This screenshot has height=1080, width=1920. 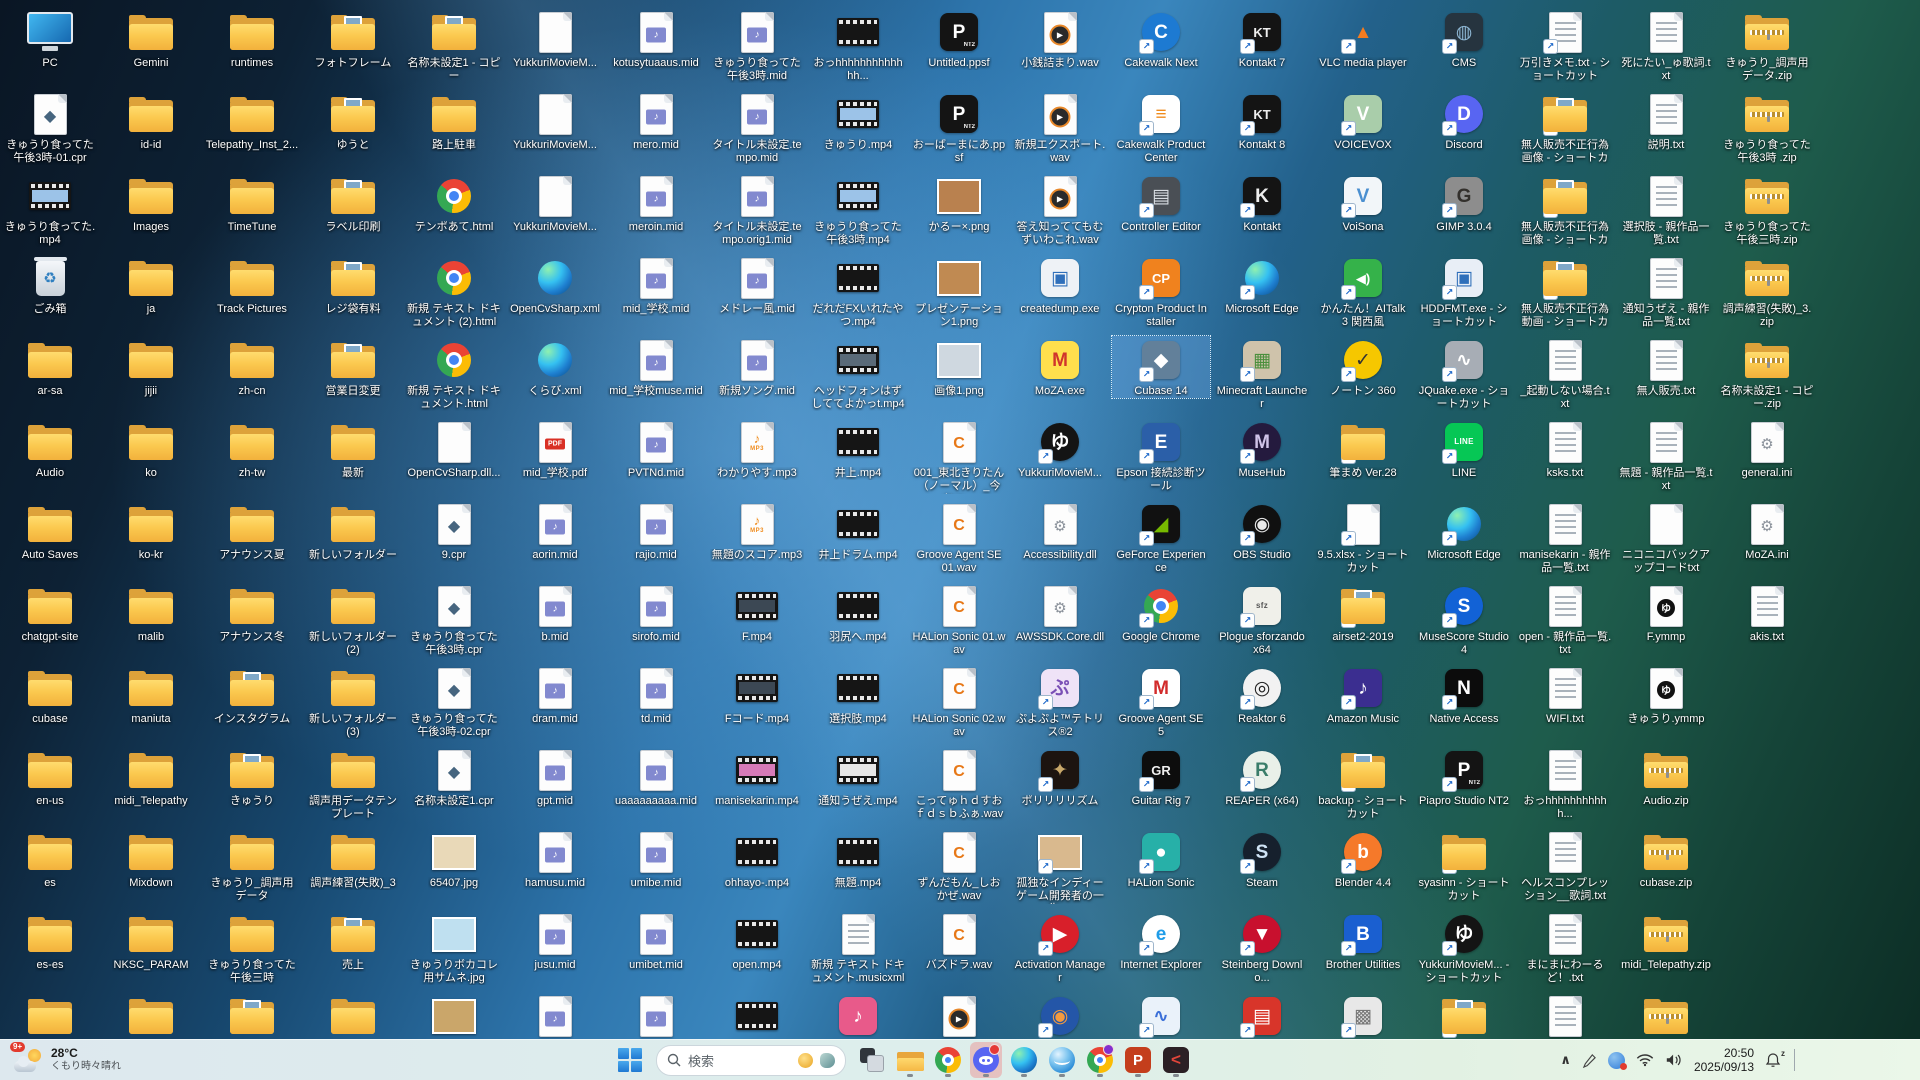 What do you see at coordinates (353, 859) in the screenshot?
I see `desktop-icon: 調声練習(失敗)_3` at bounding box center [353, 859].